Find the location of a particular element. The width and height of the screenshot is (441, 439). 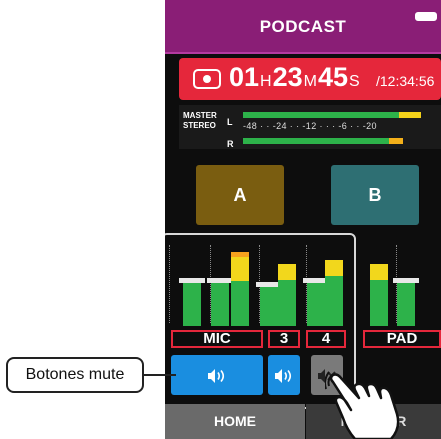

channel-label-mic: MIC is located at coordinates (217, 339).